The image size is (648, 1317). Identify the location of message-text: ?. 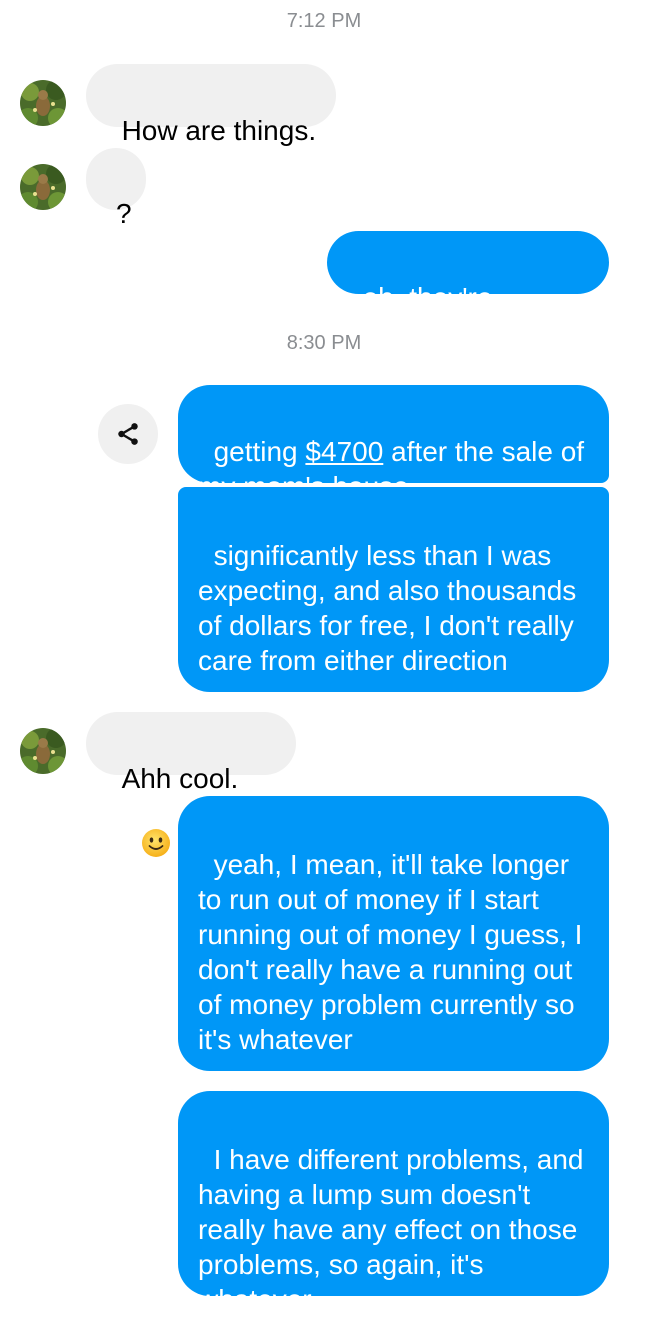
(123, 213).